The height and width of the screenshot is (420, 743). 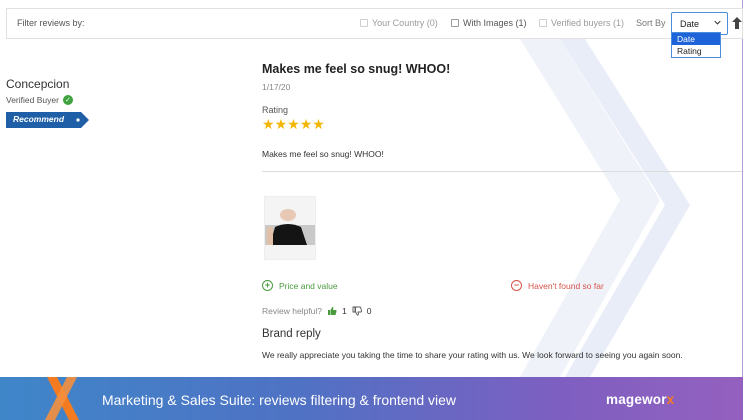 I want to click on author-name: Concepcion, so click(x=38, y=84).